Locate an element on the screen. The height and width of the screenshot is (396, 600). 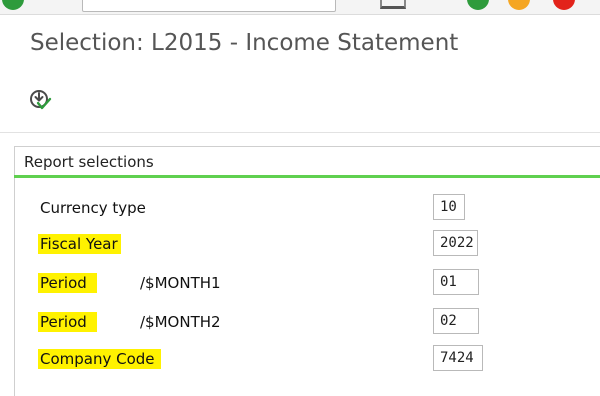
field-row-period-from: Period /$MONTH1 01 is located at coordinates (300, 283).